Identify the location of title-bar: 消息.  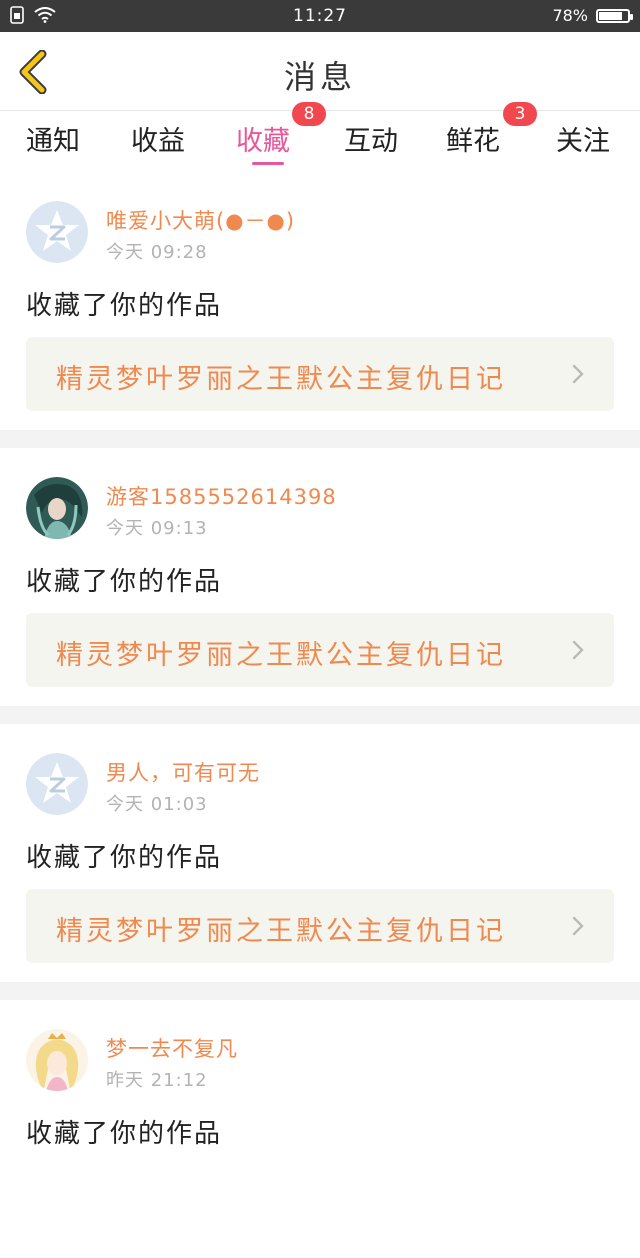
(320, 71).